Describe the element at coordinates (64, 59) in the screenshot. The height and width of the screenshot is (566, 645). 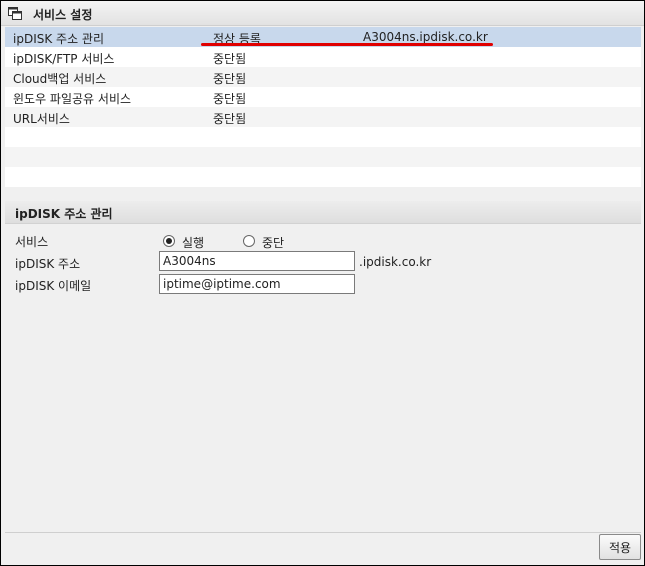
I see `service-name: ipDISK/FTP 서비스` at that location.